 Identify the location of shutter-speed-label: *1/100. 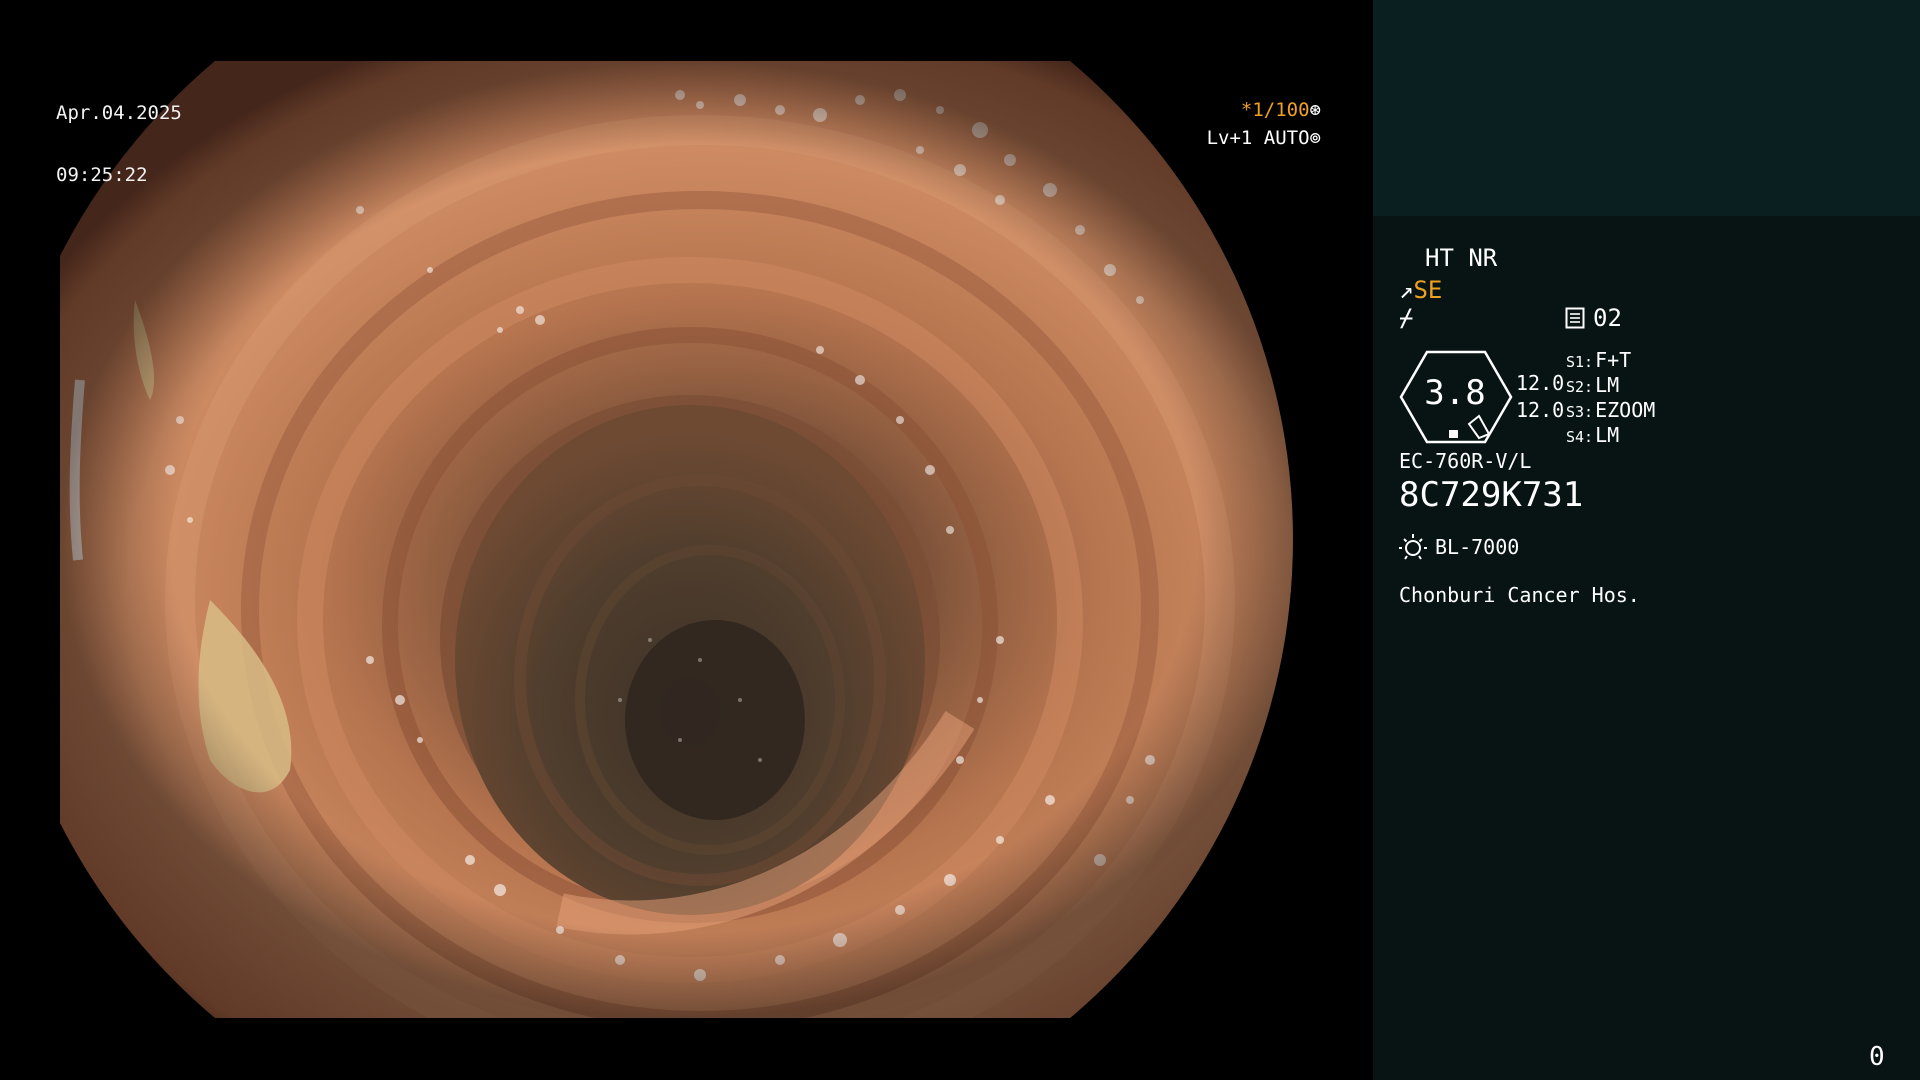
(1275, 110).